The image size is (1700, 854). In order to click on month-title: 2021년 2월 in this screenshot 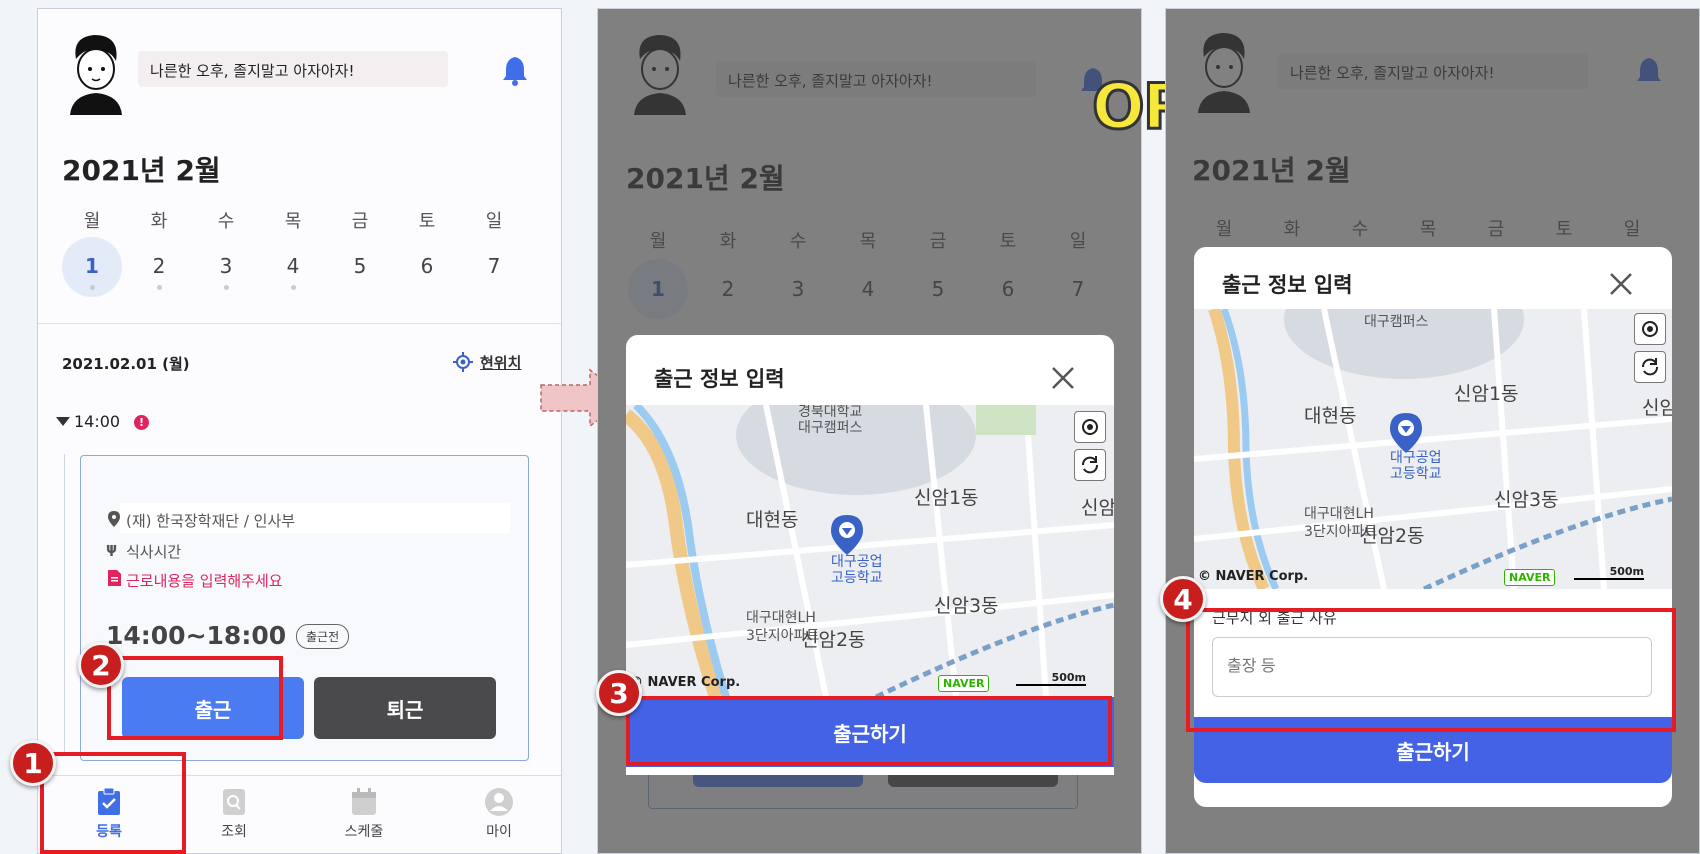, I will do `click(141, 170)`.